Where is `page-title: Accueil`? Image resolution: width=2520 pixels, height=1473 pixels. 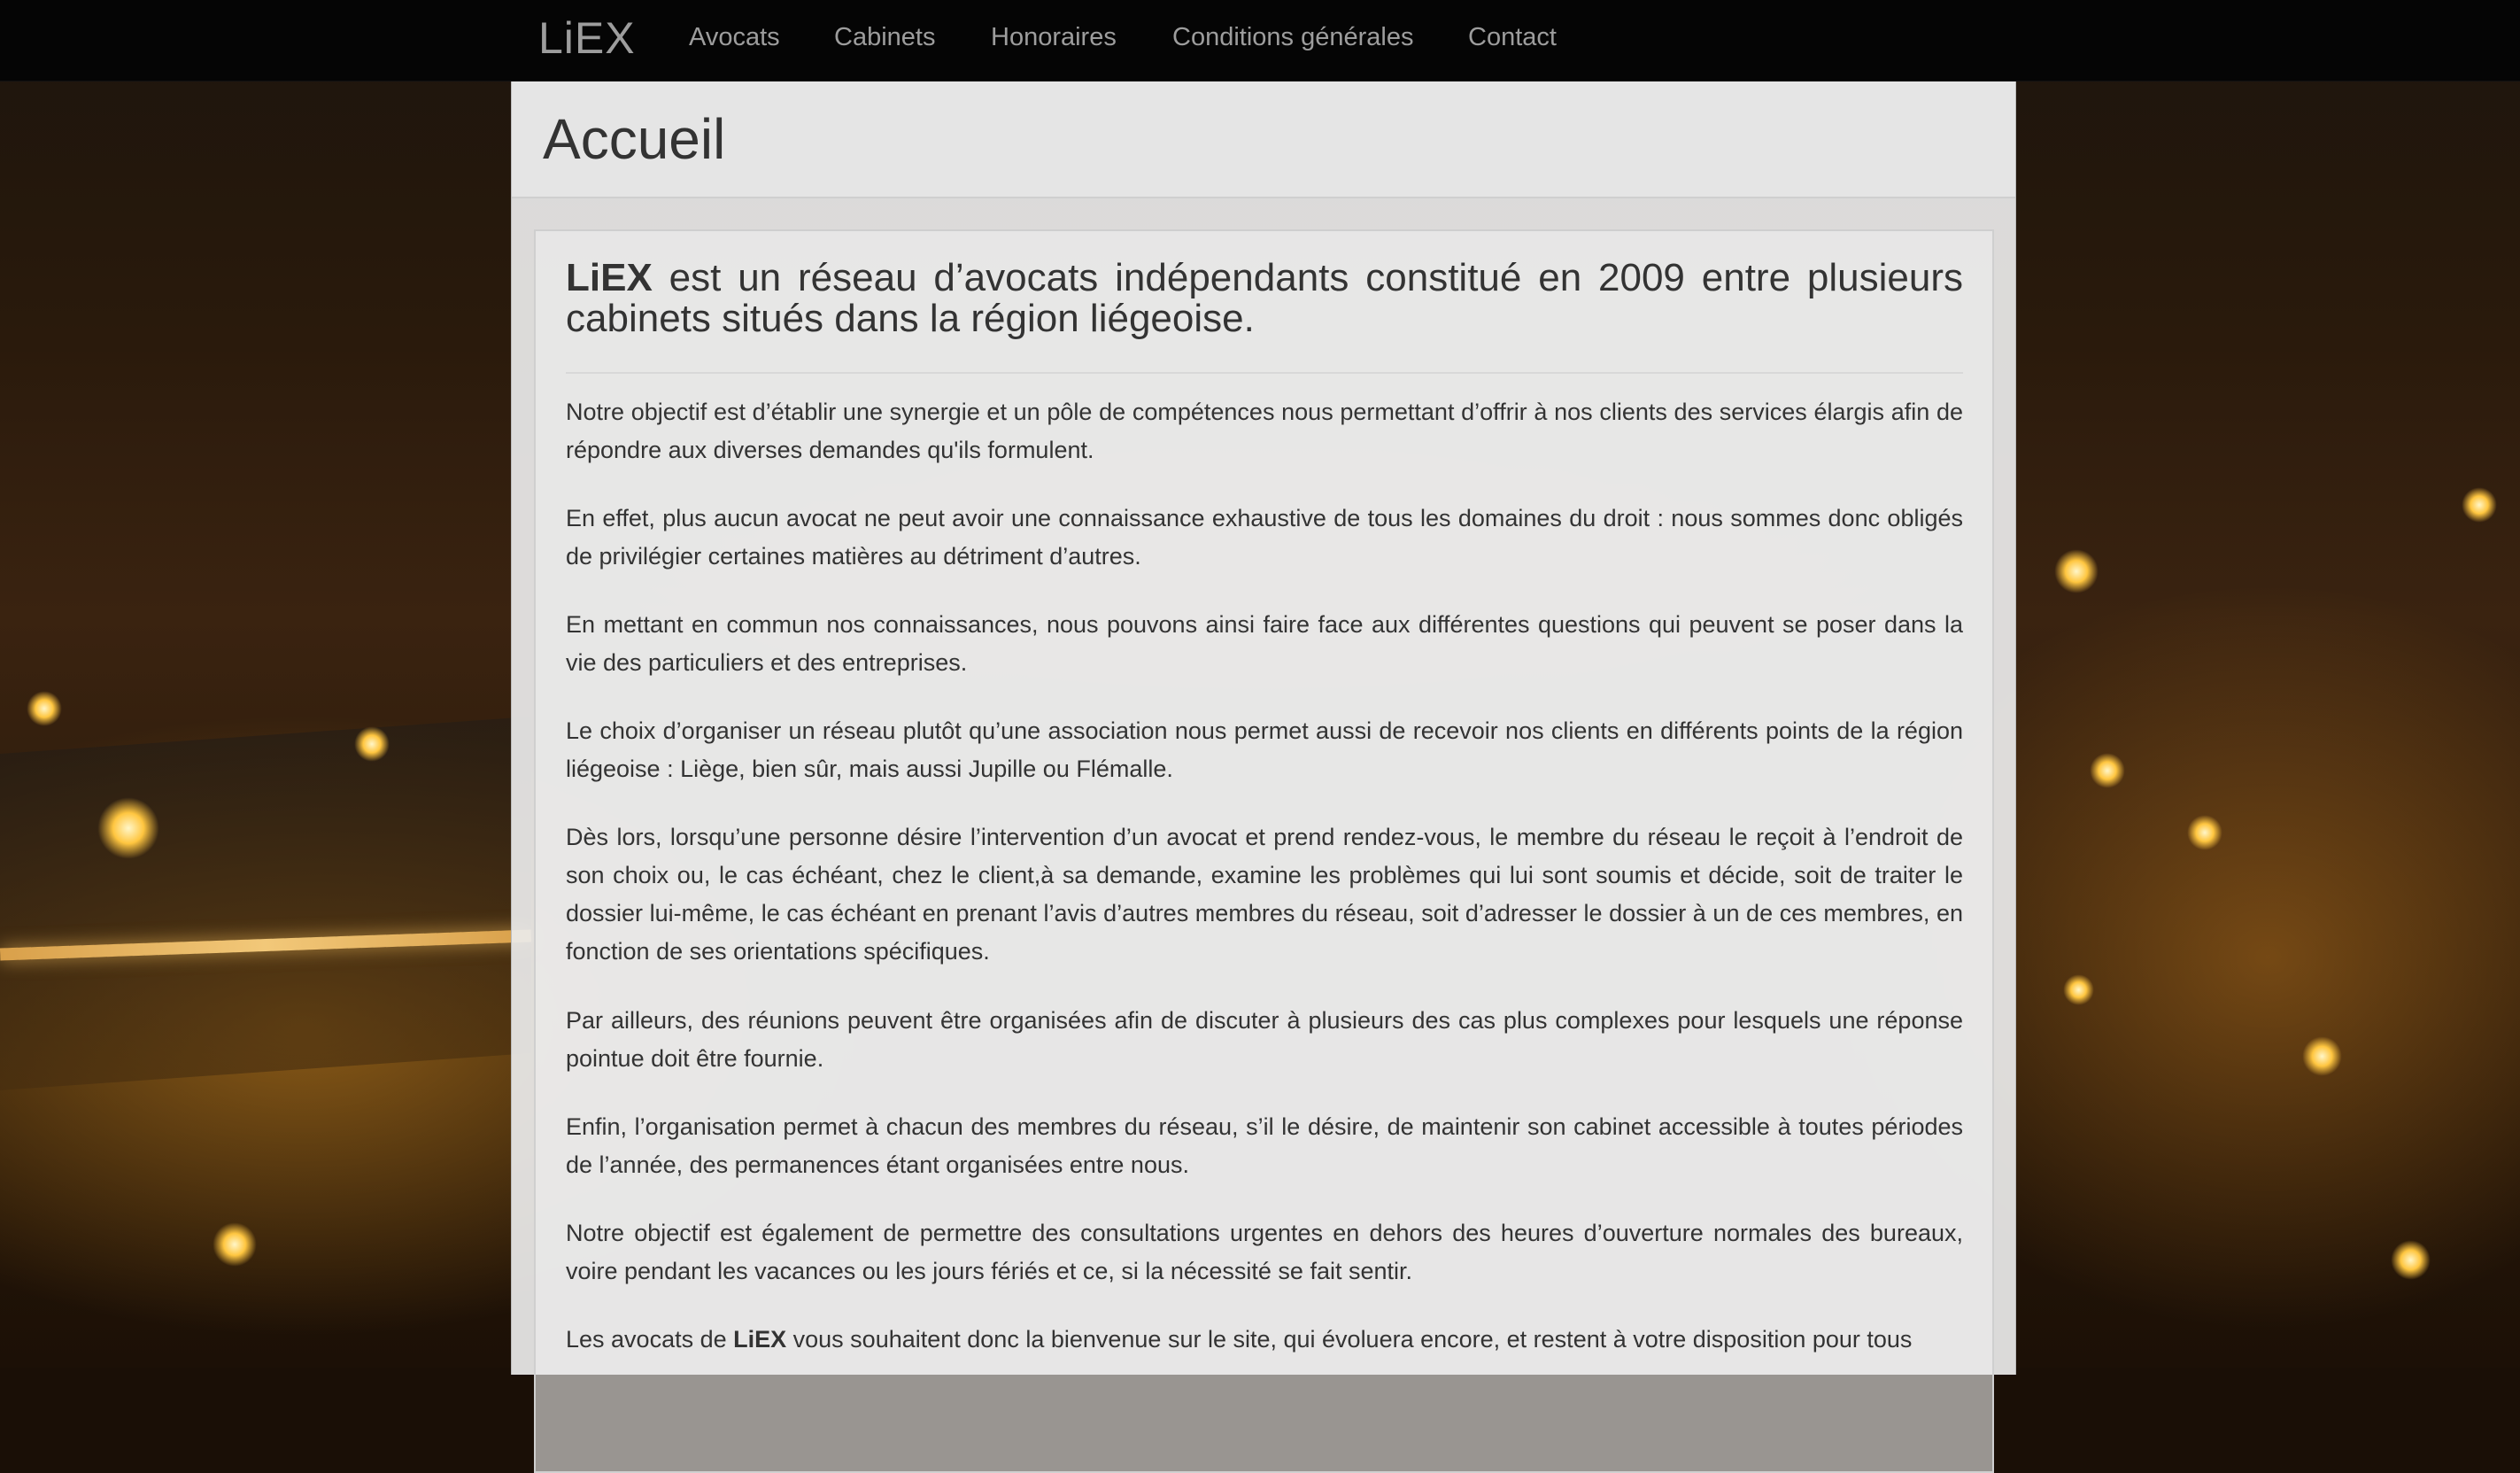
page-title: Accueil is located at coordinates (634, 139).